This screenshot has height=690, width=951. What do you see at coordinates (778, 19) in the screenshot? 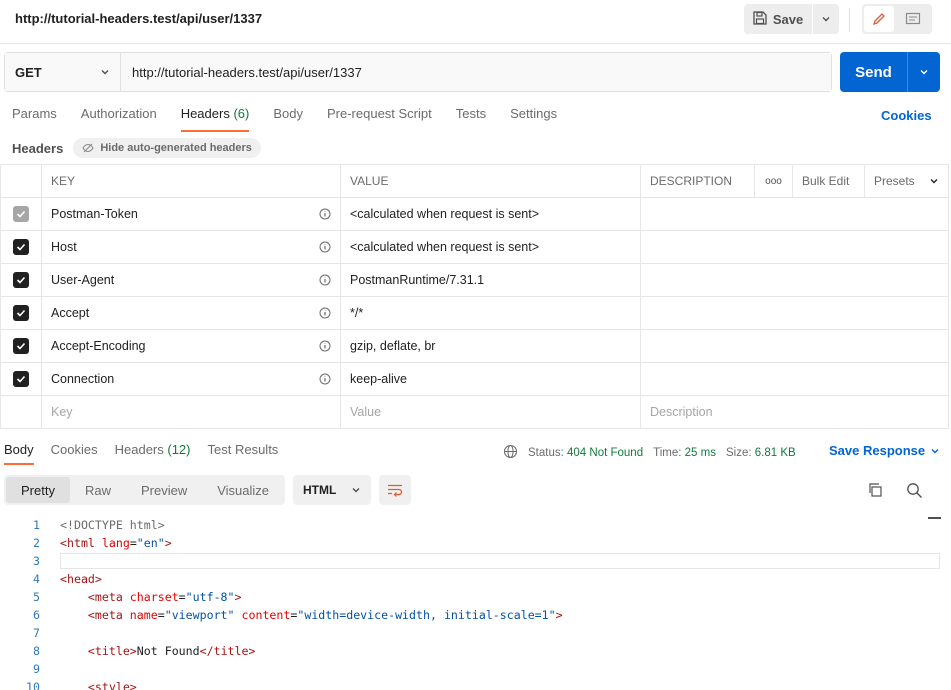
I see `save-button: Save` at bounding box center [778, 19].